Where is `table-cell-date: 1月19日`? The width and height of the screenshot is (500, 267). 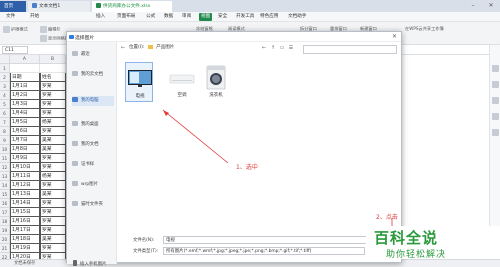
table-cell-date: 1月19日 is located at coordinates (25, 248).